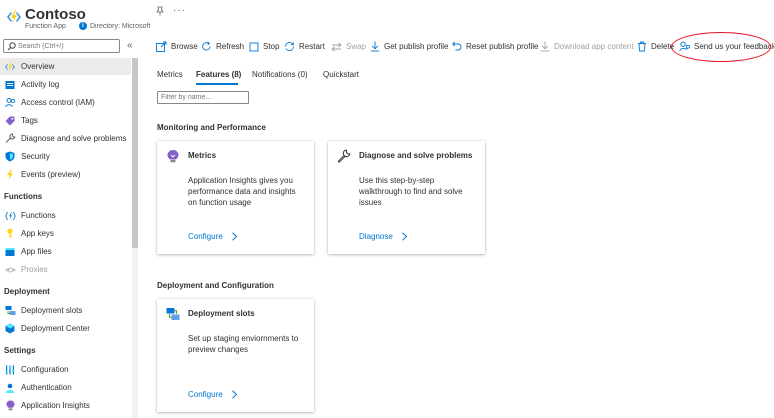 This screenshot has width=774, height=418. I want to click on stop-icon, so click(253, 46).